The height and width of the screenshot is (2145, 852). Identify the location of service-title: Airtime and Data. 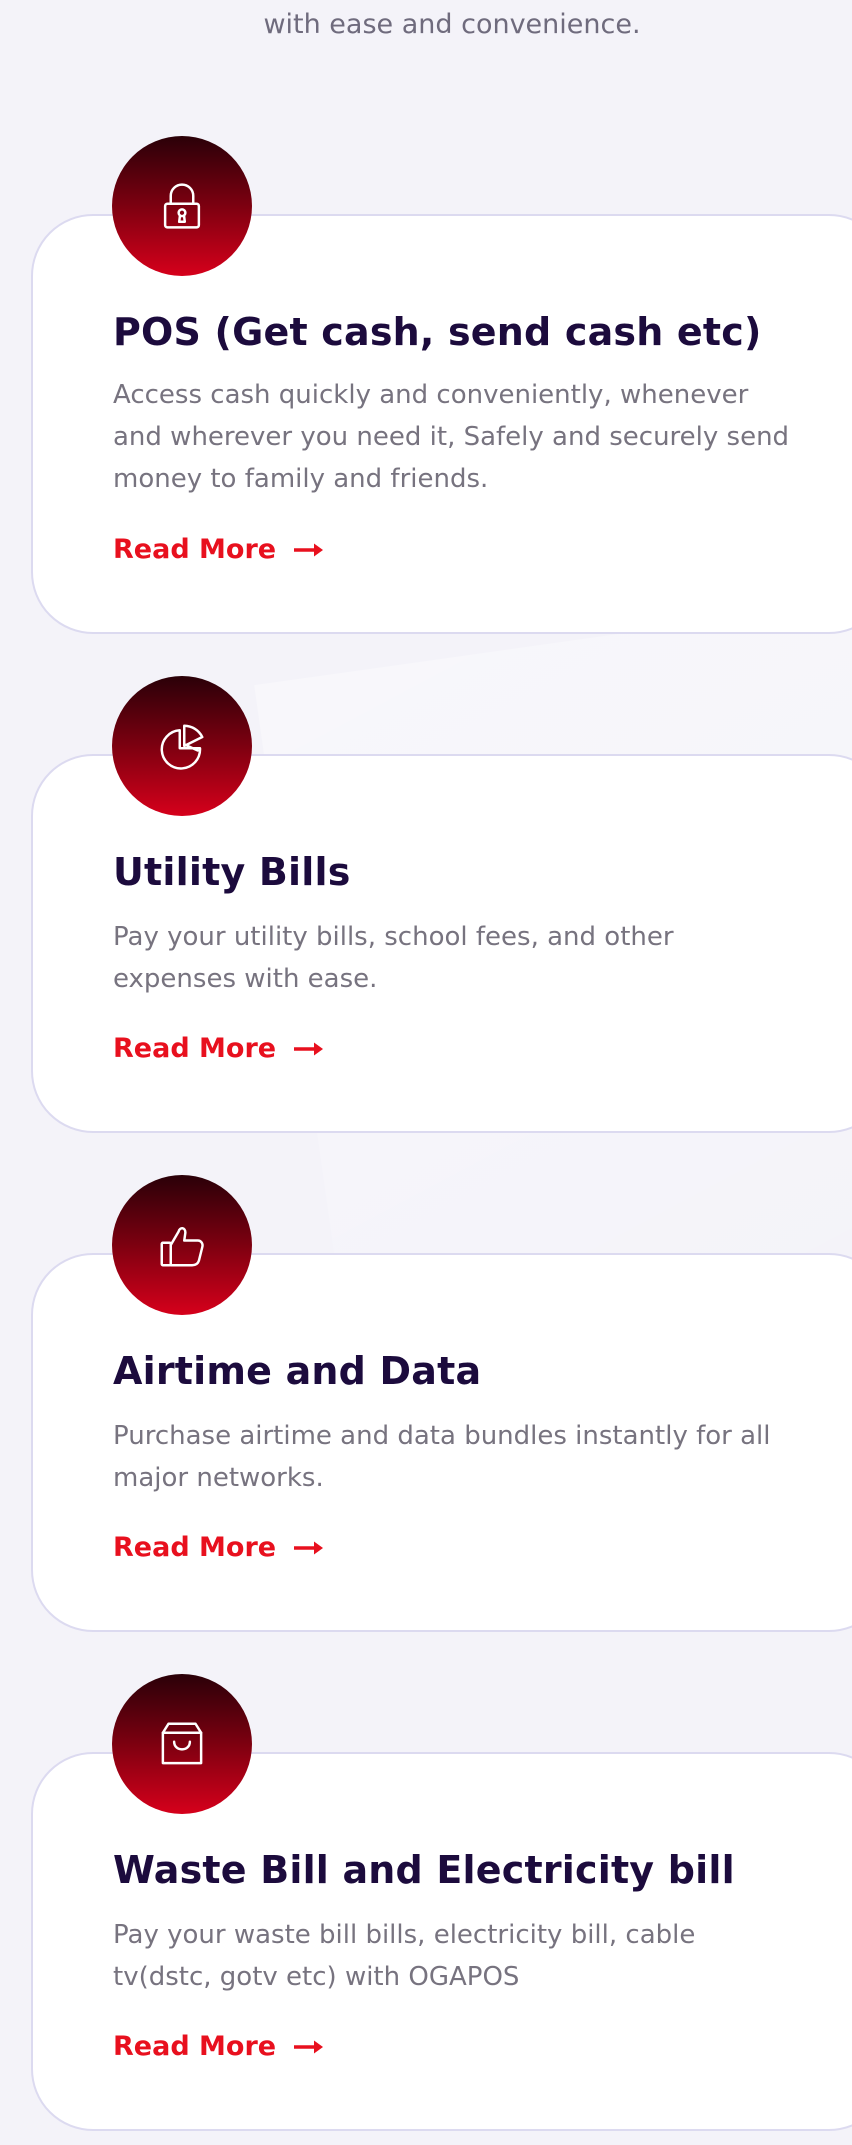
(297, 1371).